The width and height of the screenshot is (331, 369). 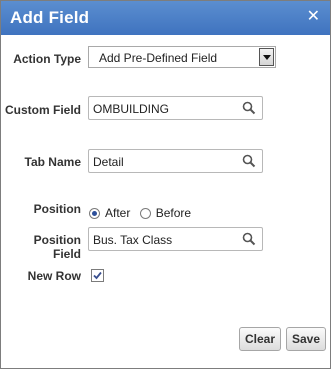 I want to click on clear-button: Clear, so click(x=260, y=339).